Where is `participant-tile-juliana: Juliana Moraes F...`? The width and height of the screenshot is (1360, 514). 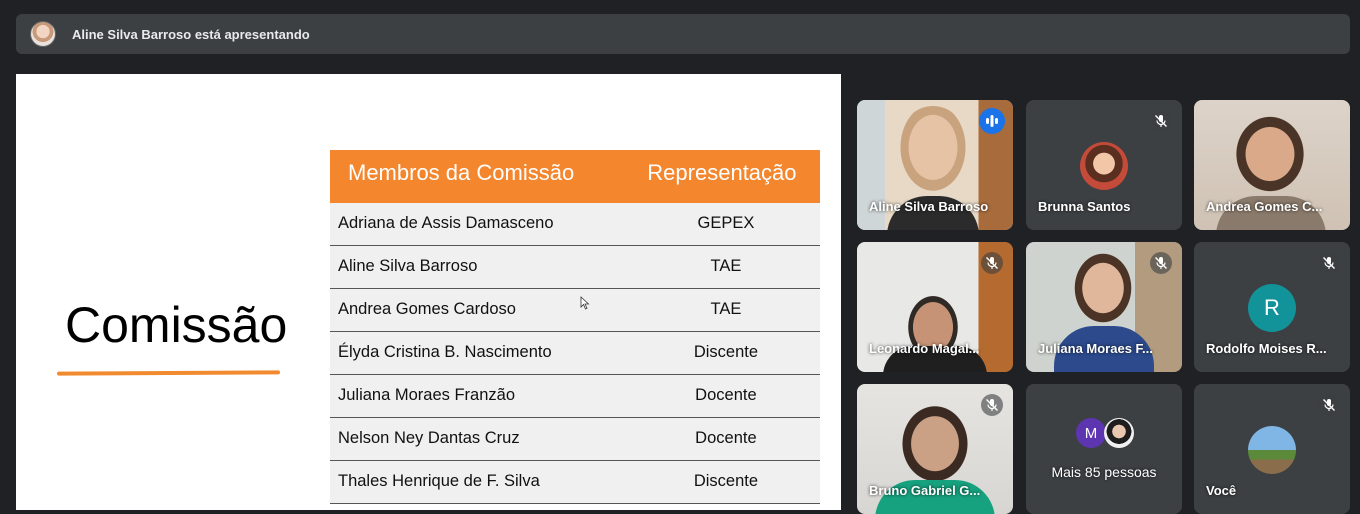
participant-tile-juliana: Juliana Moraes F... is located at coordinates (1104, 307).